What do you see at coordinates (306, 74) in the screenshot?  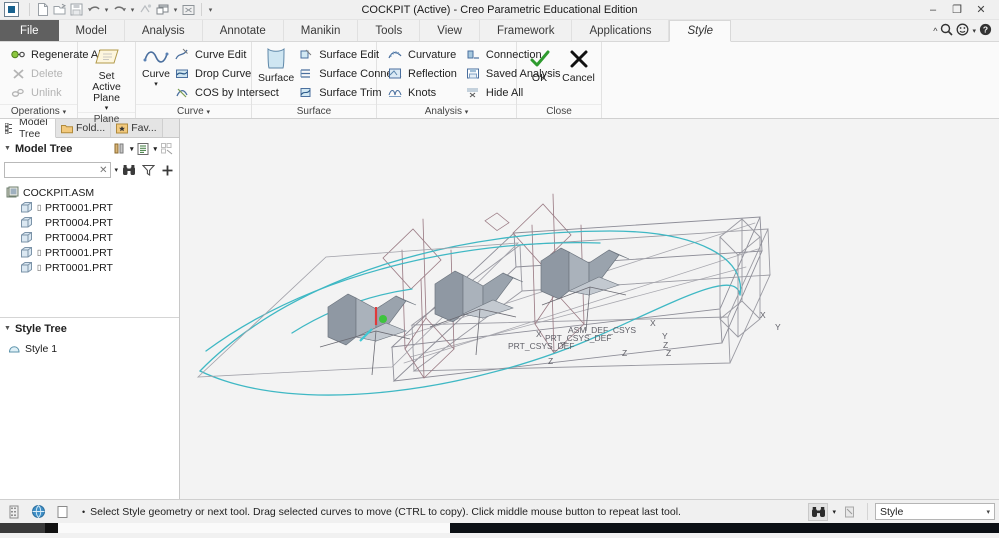 I see `surface-connect-icon` at bounding box center [306, 74].